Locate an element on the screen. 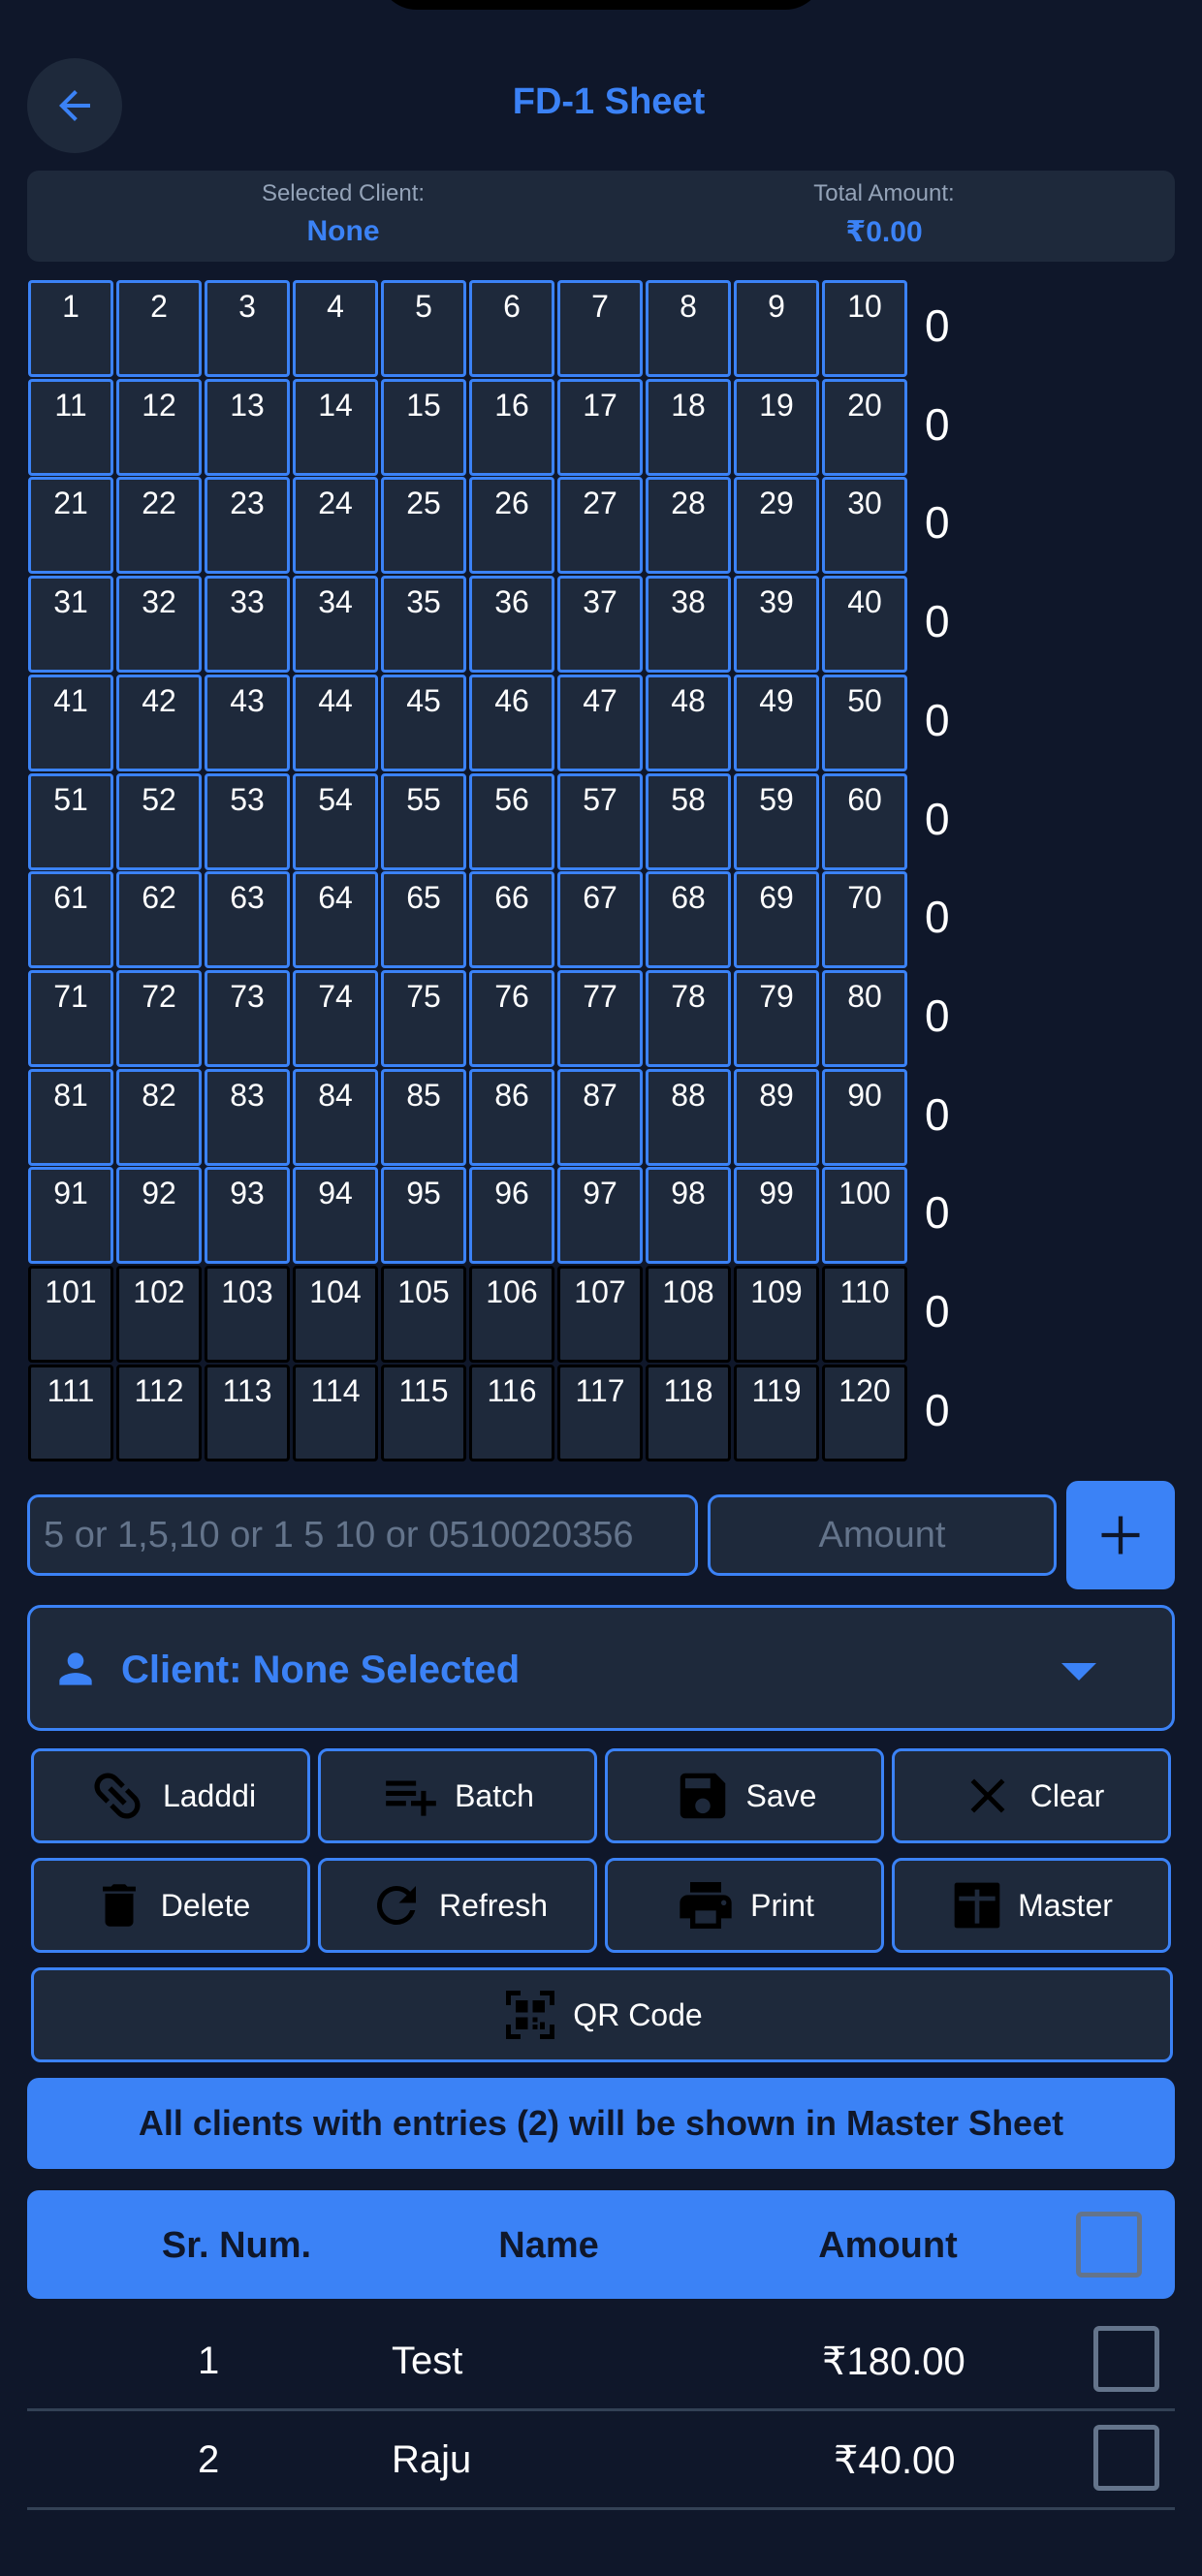 Image resolution: width=1202 pixels, height=2576 pixels. grid-cell: 6 is located at coordinates (511, 328).